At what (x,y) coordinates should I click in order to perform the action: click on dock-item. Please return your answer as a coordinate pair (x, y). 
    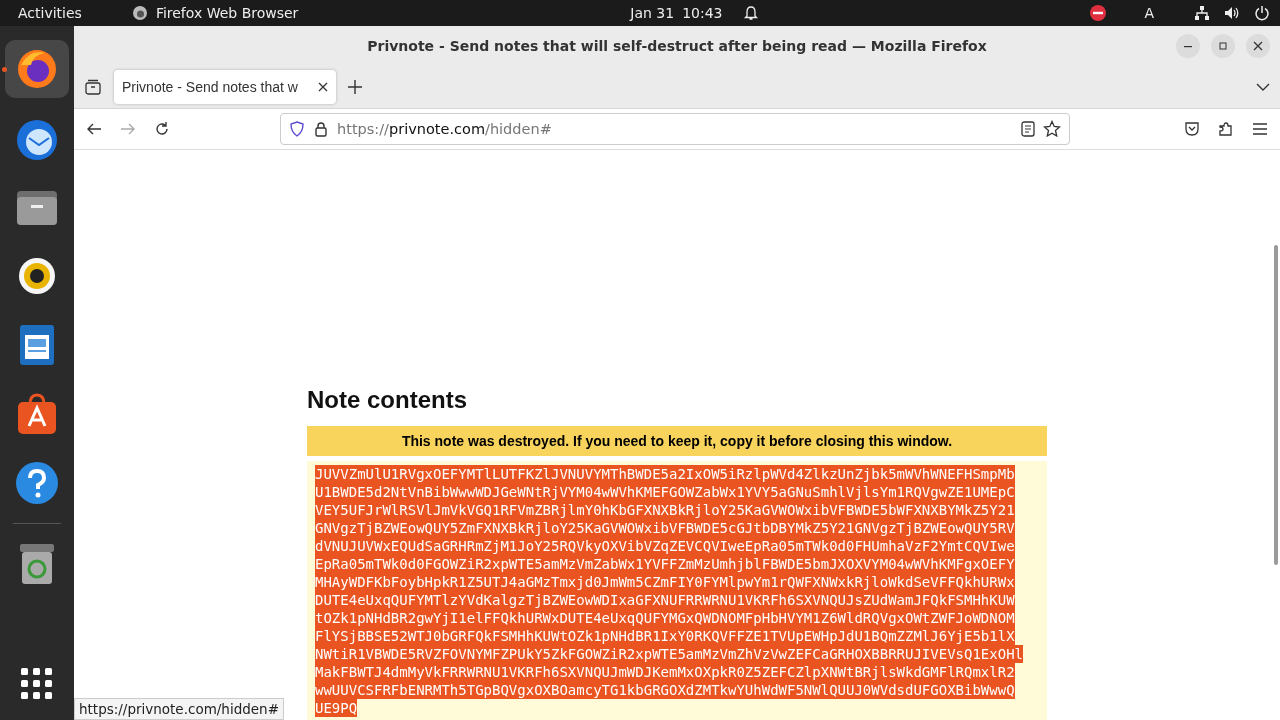
    Looking at the image, I should click on (37, 69).